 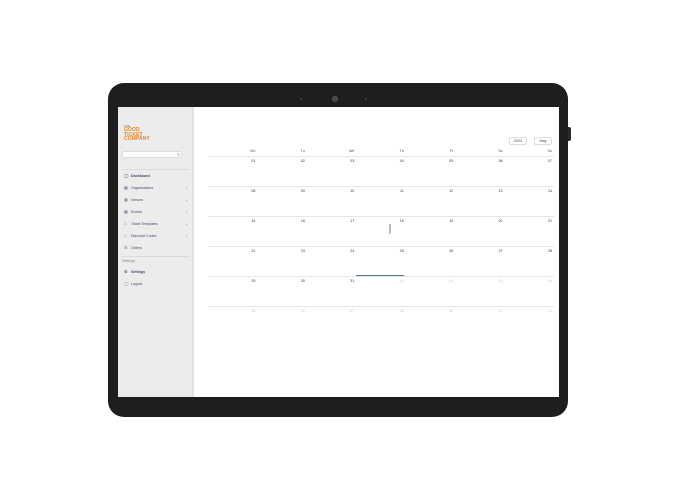 What do you see at coordinates (401, 251) in the screenshot?
I see `calendar-day-number: 25` at bounding box center [401, 251].